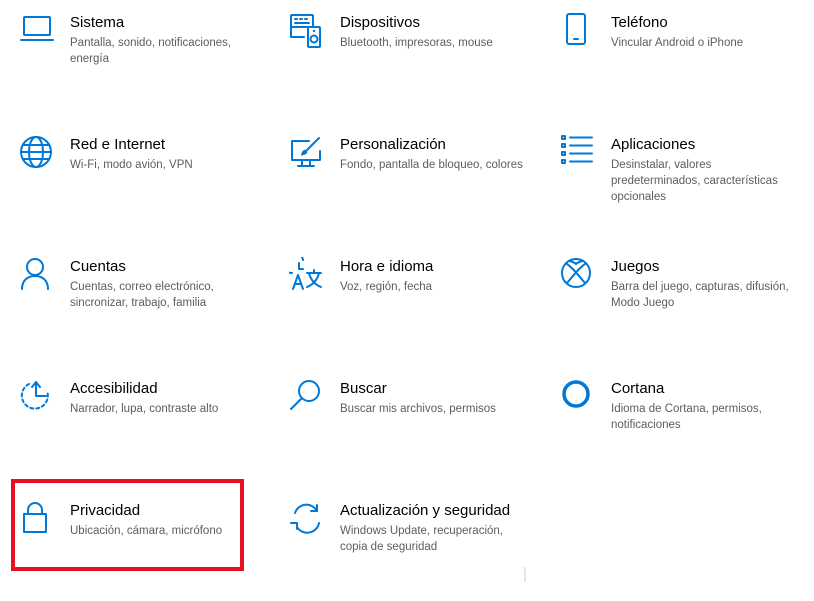 The height and width of the screenshot is (601, 814). I want to click on divider, so click(525, 574).